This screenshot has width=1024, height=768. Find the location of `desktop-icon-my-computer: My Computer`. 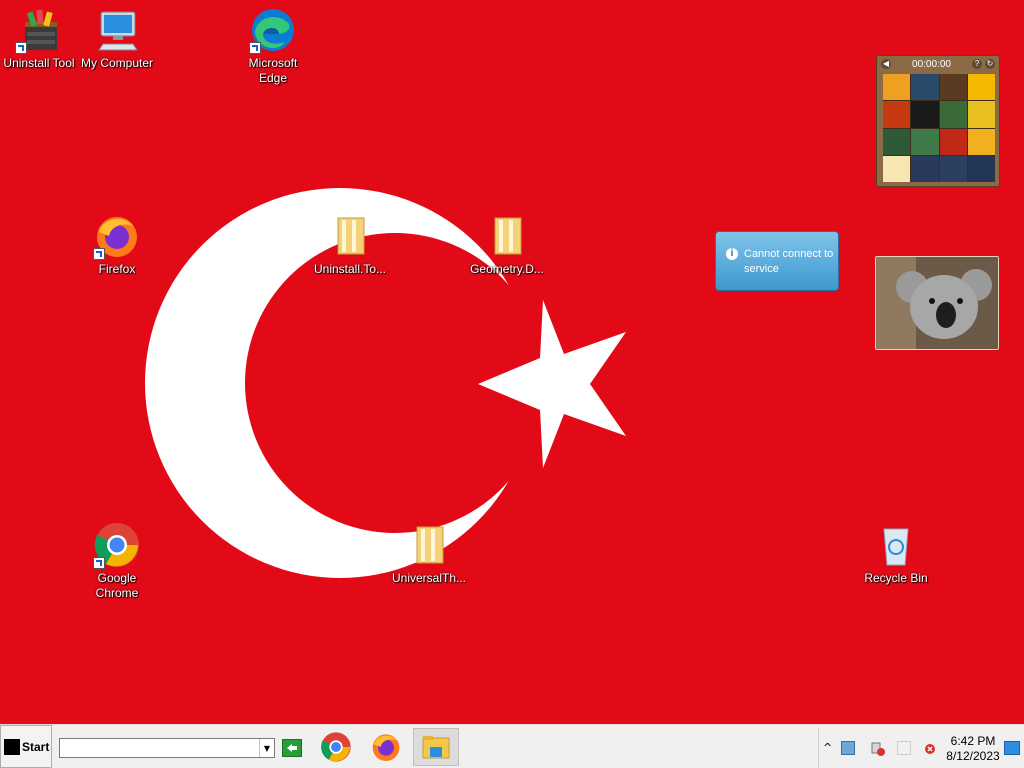

desktop-icon-my-computer: My Computer is located at coordinates (117, 38).